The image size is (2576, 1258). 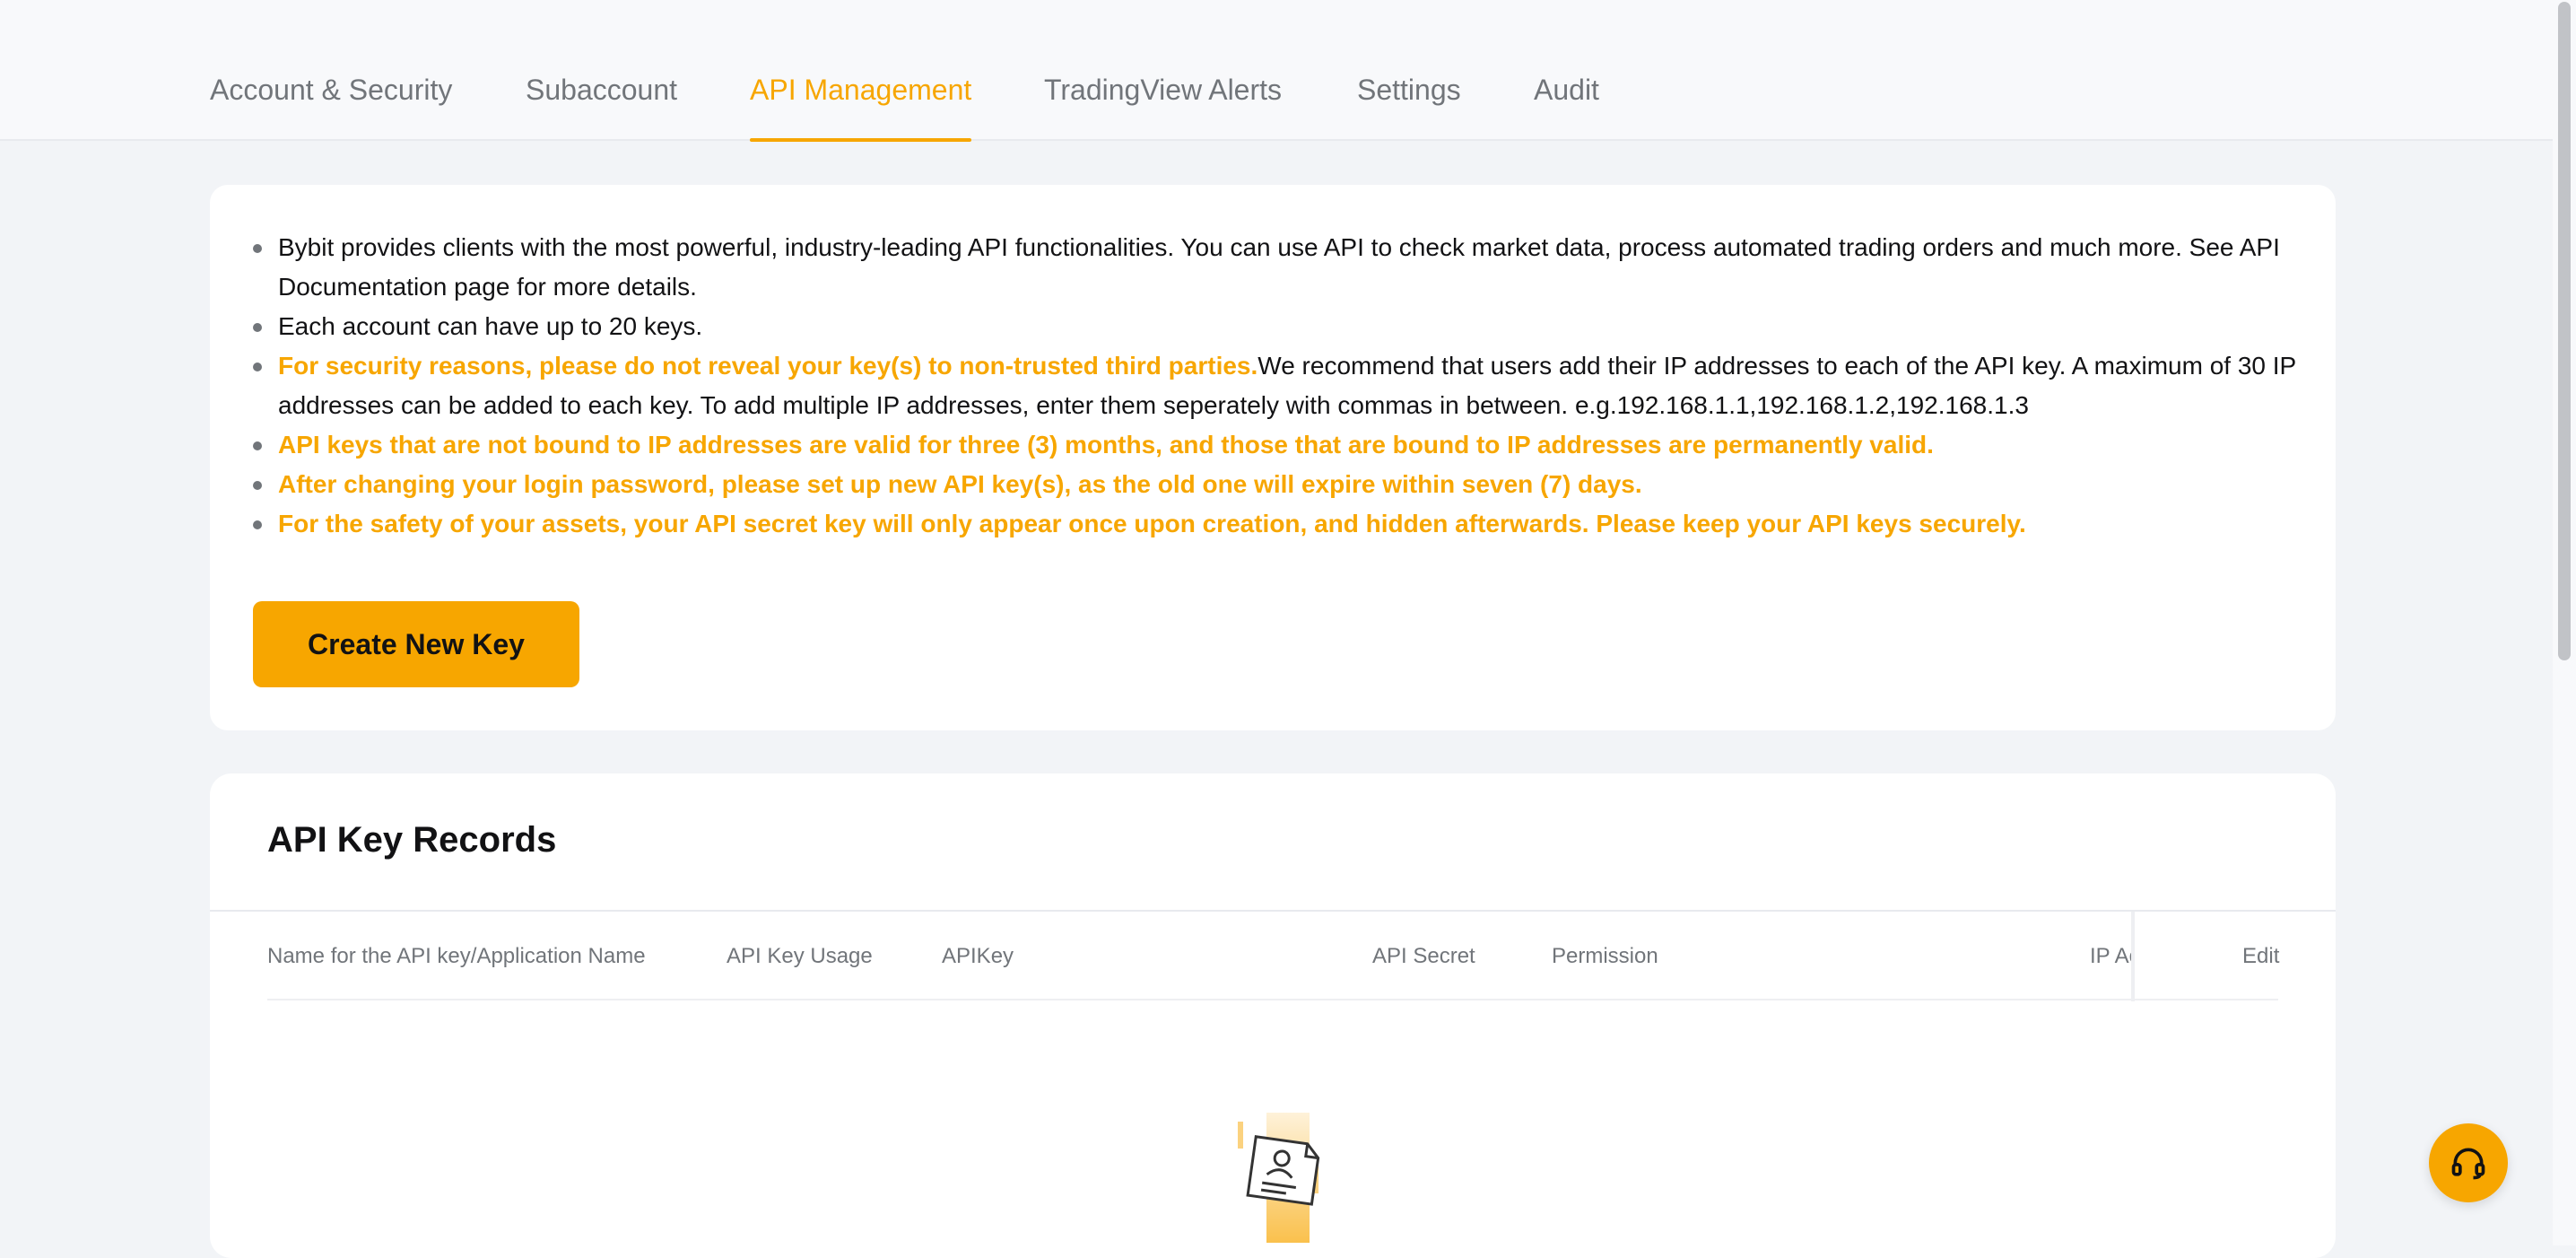 What do you see at coordinates (1566, 90) in the screenshot?
I see `tab-audit: Audit` at bounding box center [1566, 90].